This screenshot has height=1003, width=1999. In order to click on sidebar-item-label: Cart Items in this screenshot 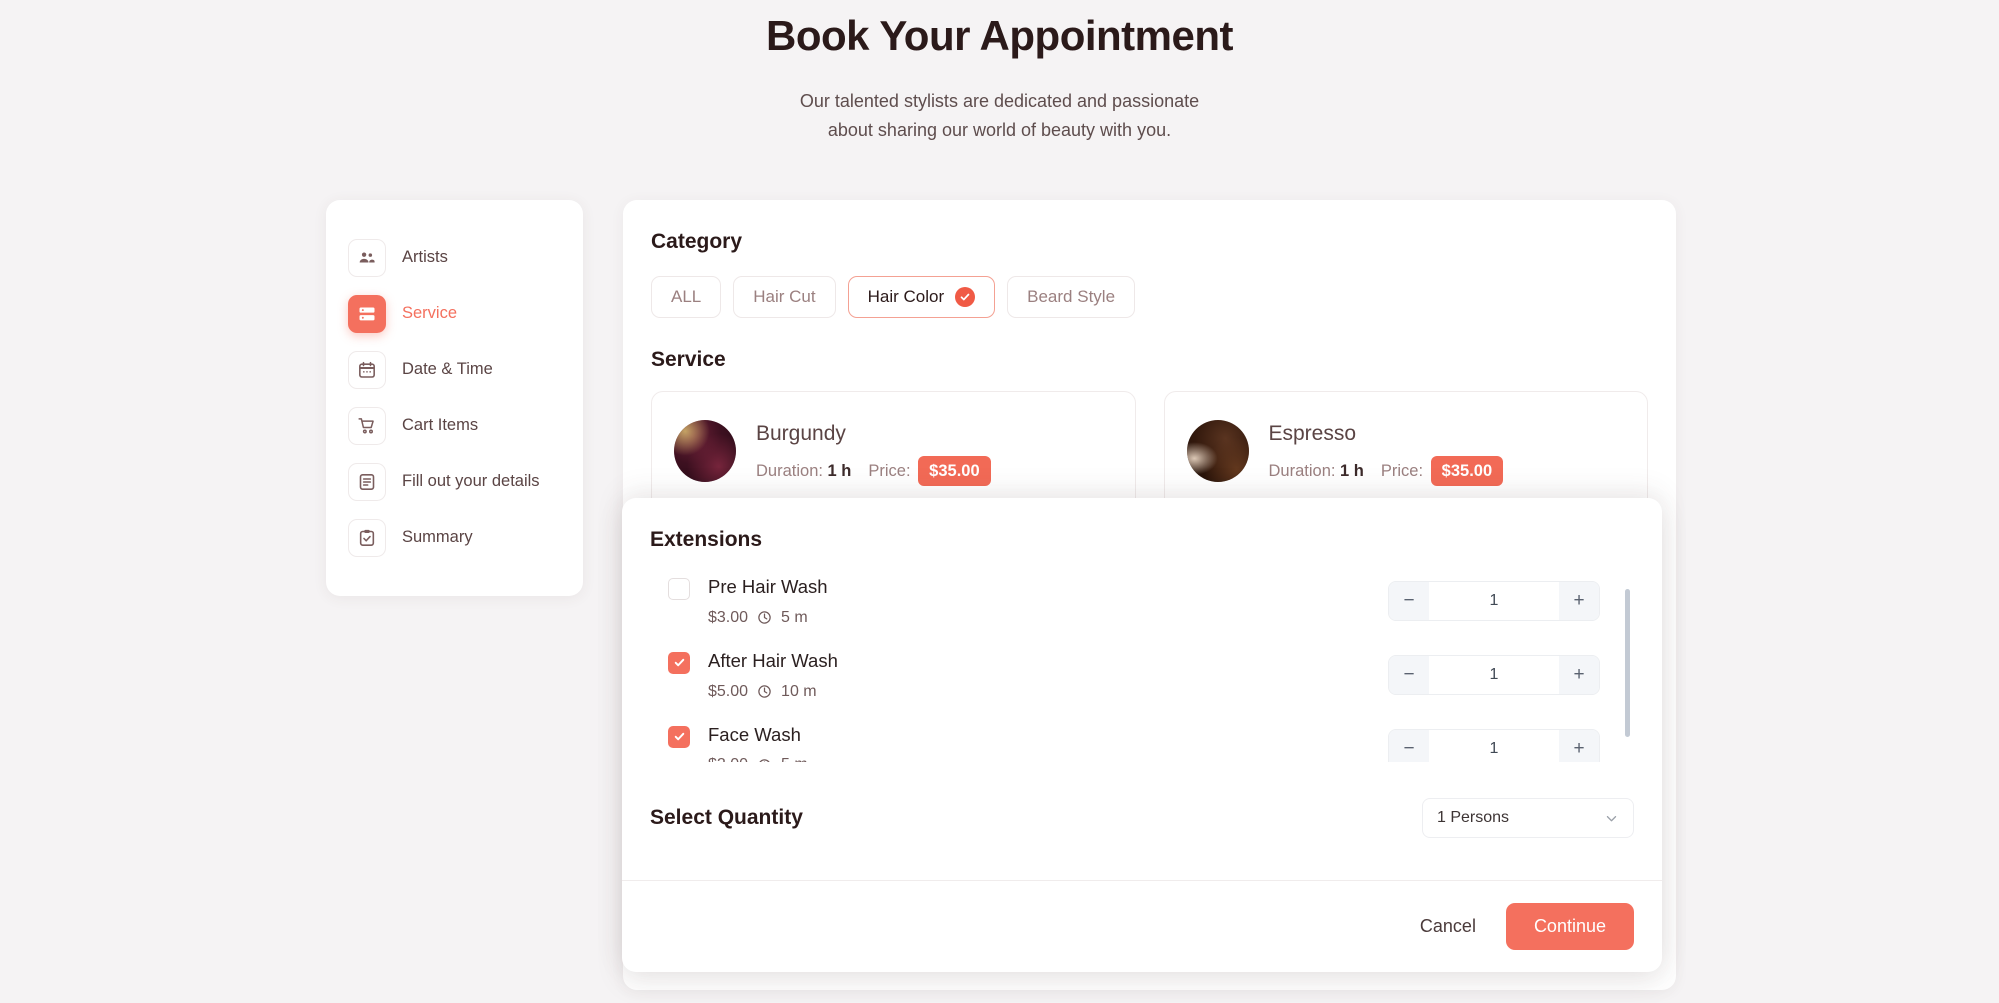, I will do `click(440, 425)`.